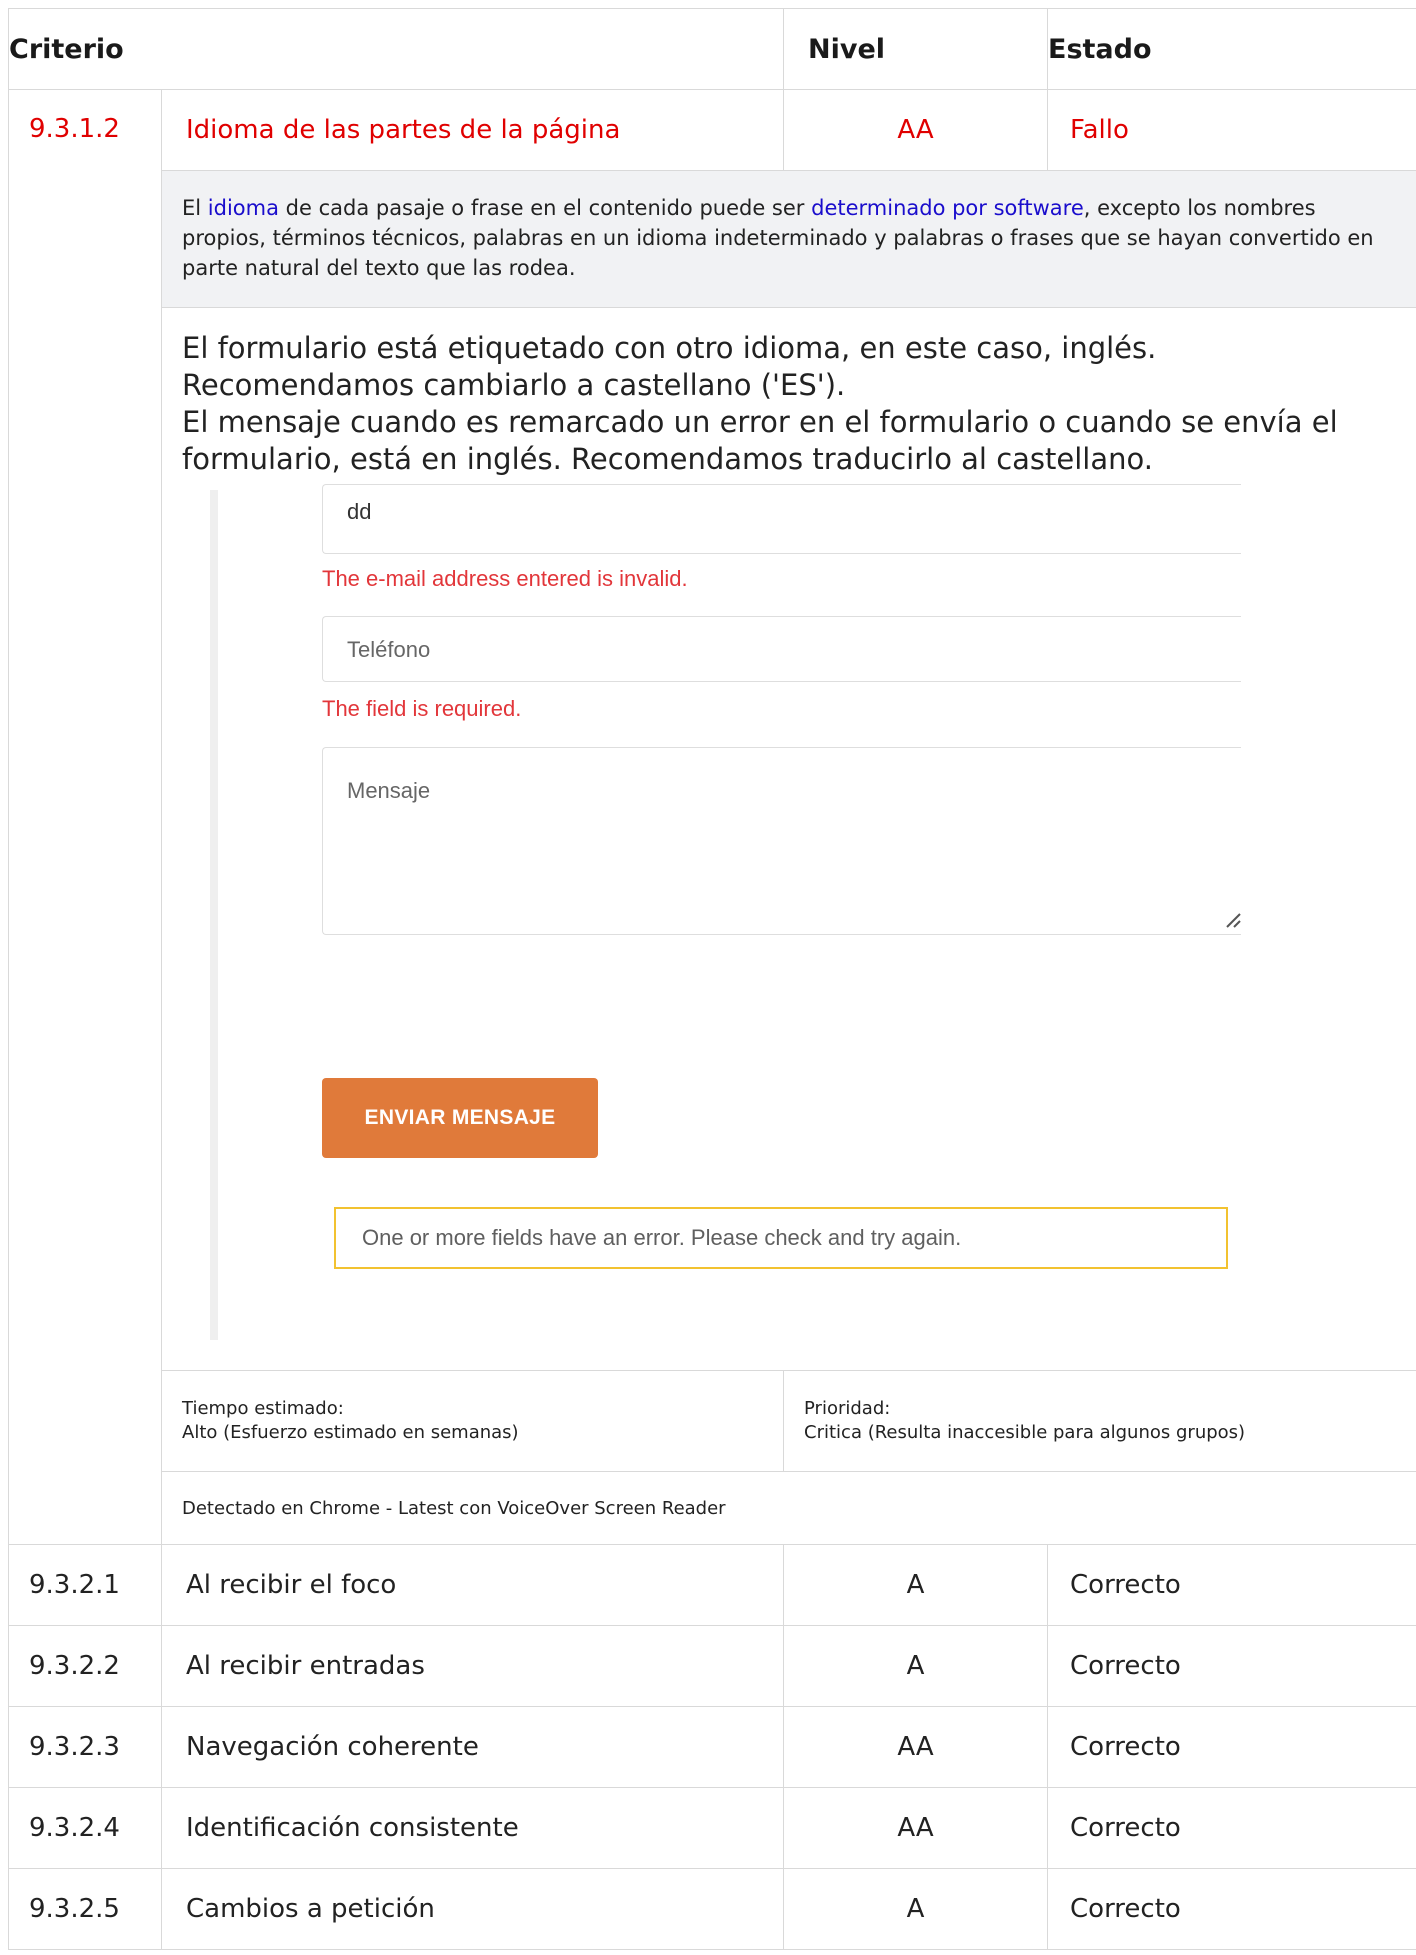 The height and width of the screenshot is (1955, 1416). What do you see at coordinates (85, 1585) in the screenshot?
I see `criterion-code: 9.3.2.1` at bounding box center [85, 1585].